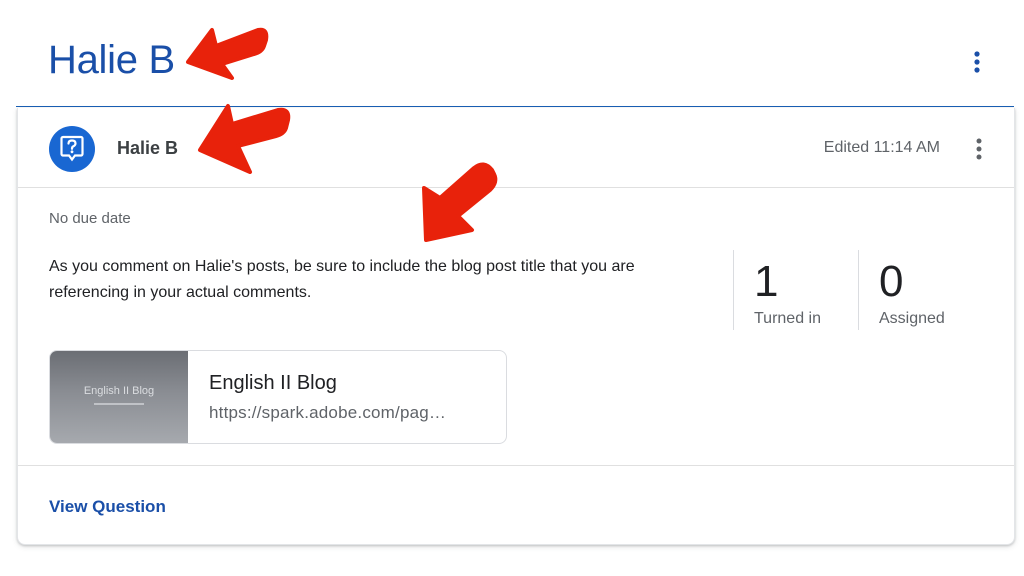 The height and width of the screenshot is (576, 1024). Describe the element at coordinates (72, 149) in the screenshot. I see `question-bubble-icon` at that location.